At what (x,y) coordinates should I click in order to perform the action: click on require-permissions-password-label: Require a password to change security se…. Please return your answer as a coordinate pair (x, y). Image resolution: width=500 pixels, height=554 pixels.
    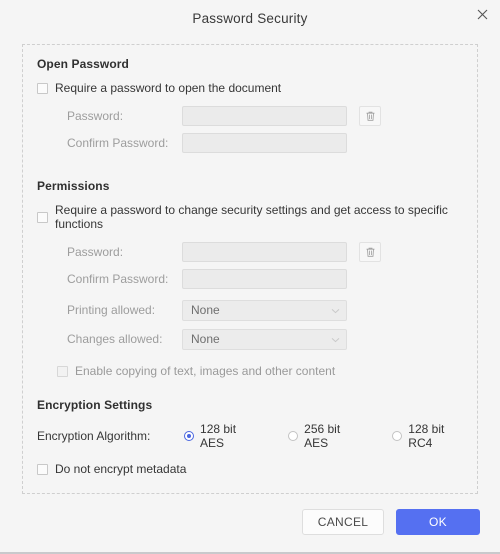
    Looking at the image, I should click on (251, 217).